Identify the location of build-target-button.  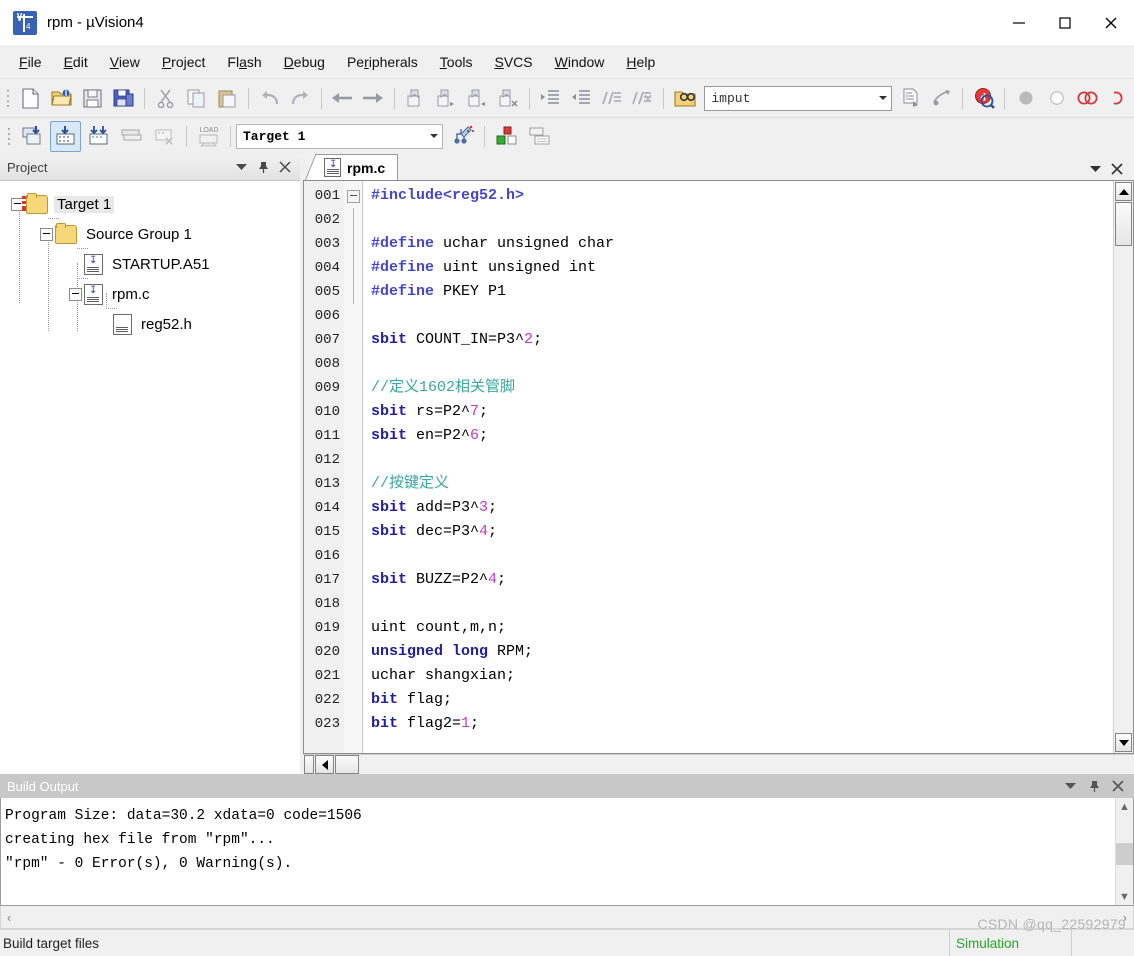
(65, 136).